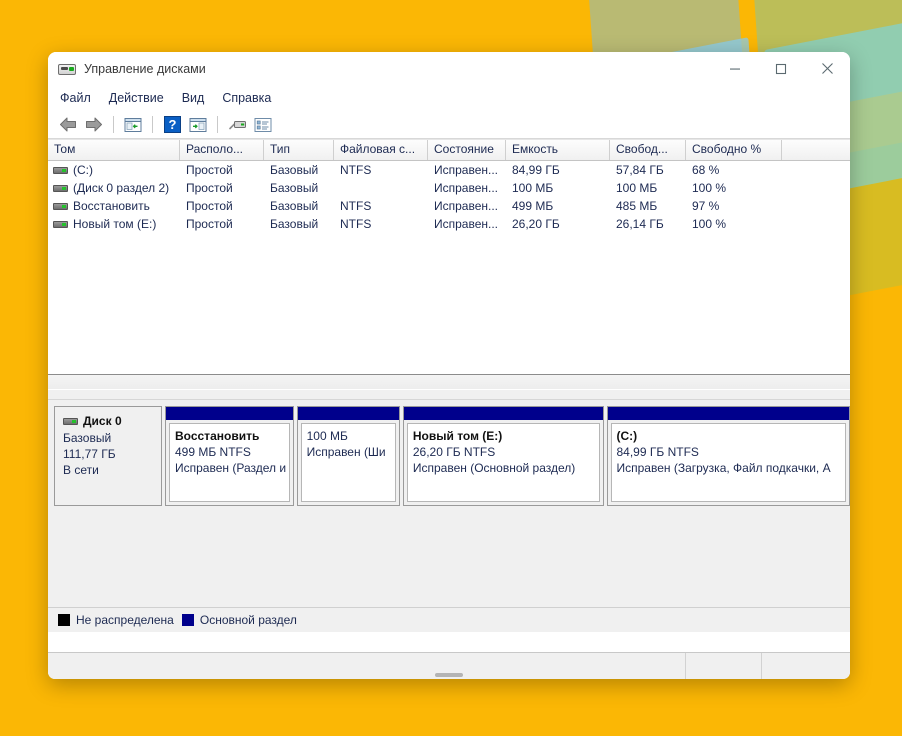  I want to click on partition-status: Исправен (Ши, so click(346, 452).